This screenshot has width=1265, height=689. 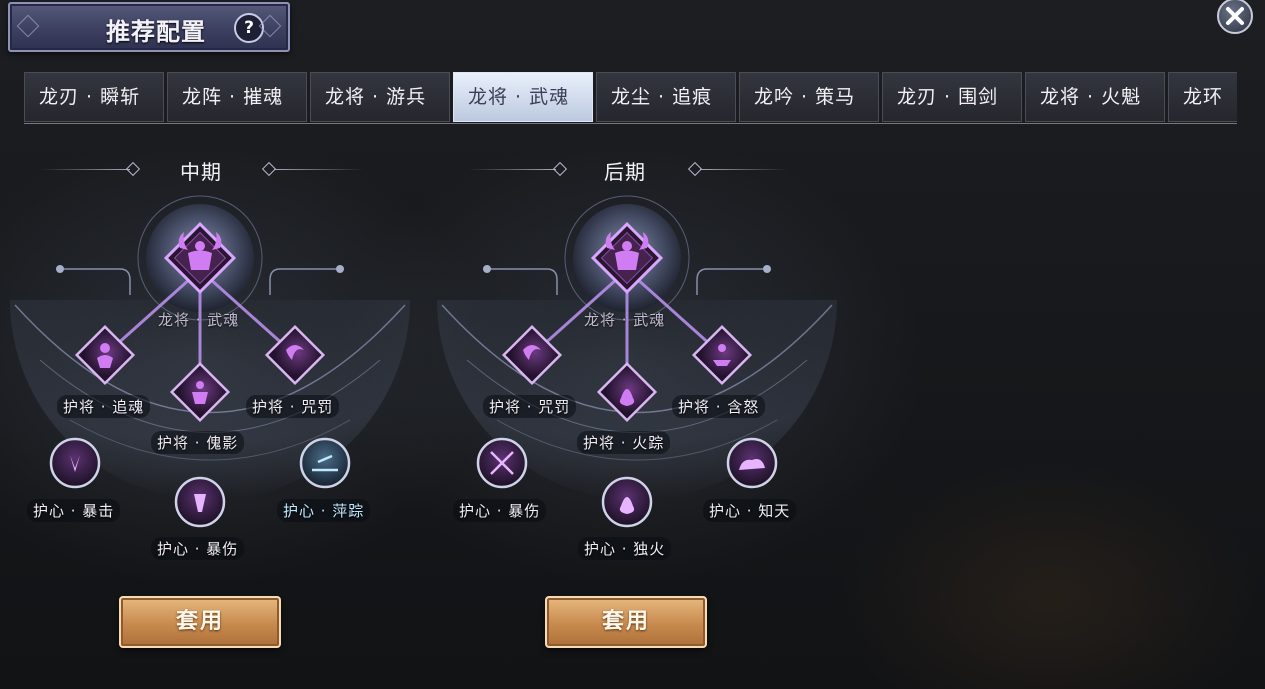 What do you see at coordinates (324, 510) in the screenshot?
I see `heart-skill-label-3: 护心 · 萍踪` at bounding box center [324, 510].